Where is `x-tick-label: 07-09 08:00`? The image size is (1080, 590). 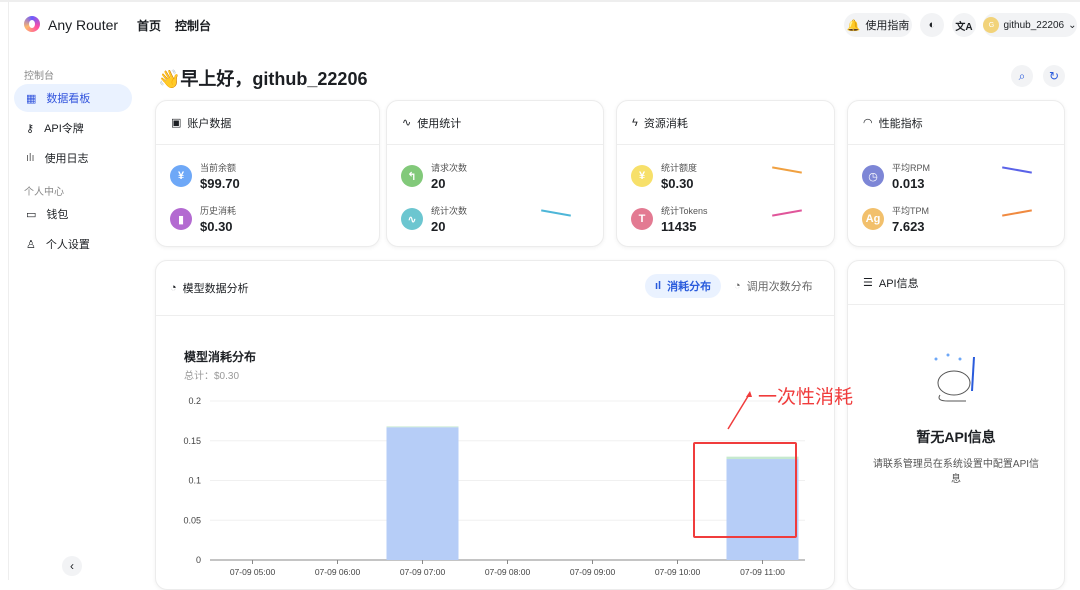 x-tick-label: 07-09 08:00 is located at coordinates (508, 572).